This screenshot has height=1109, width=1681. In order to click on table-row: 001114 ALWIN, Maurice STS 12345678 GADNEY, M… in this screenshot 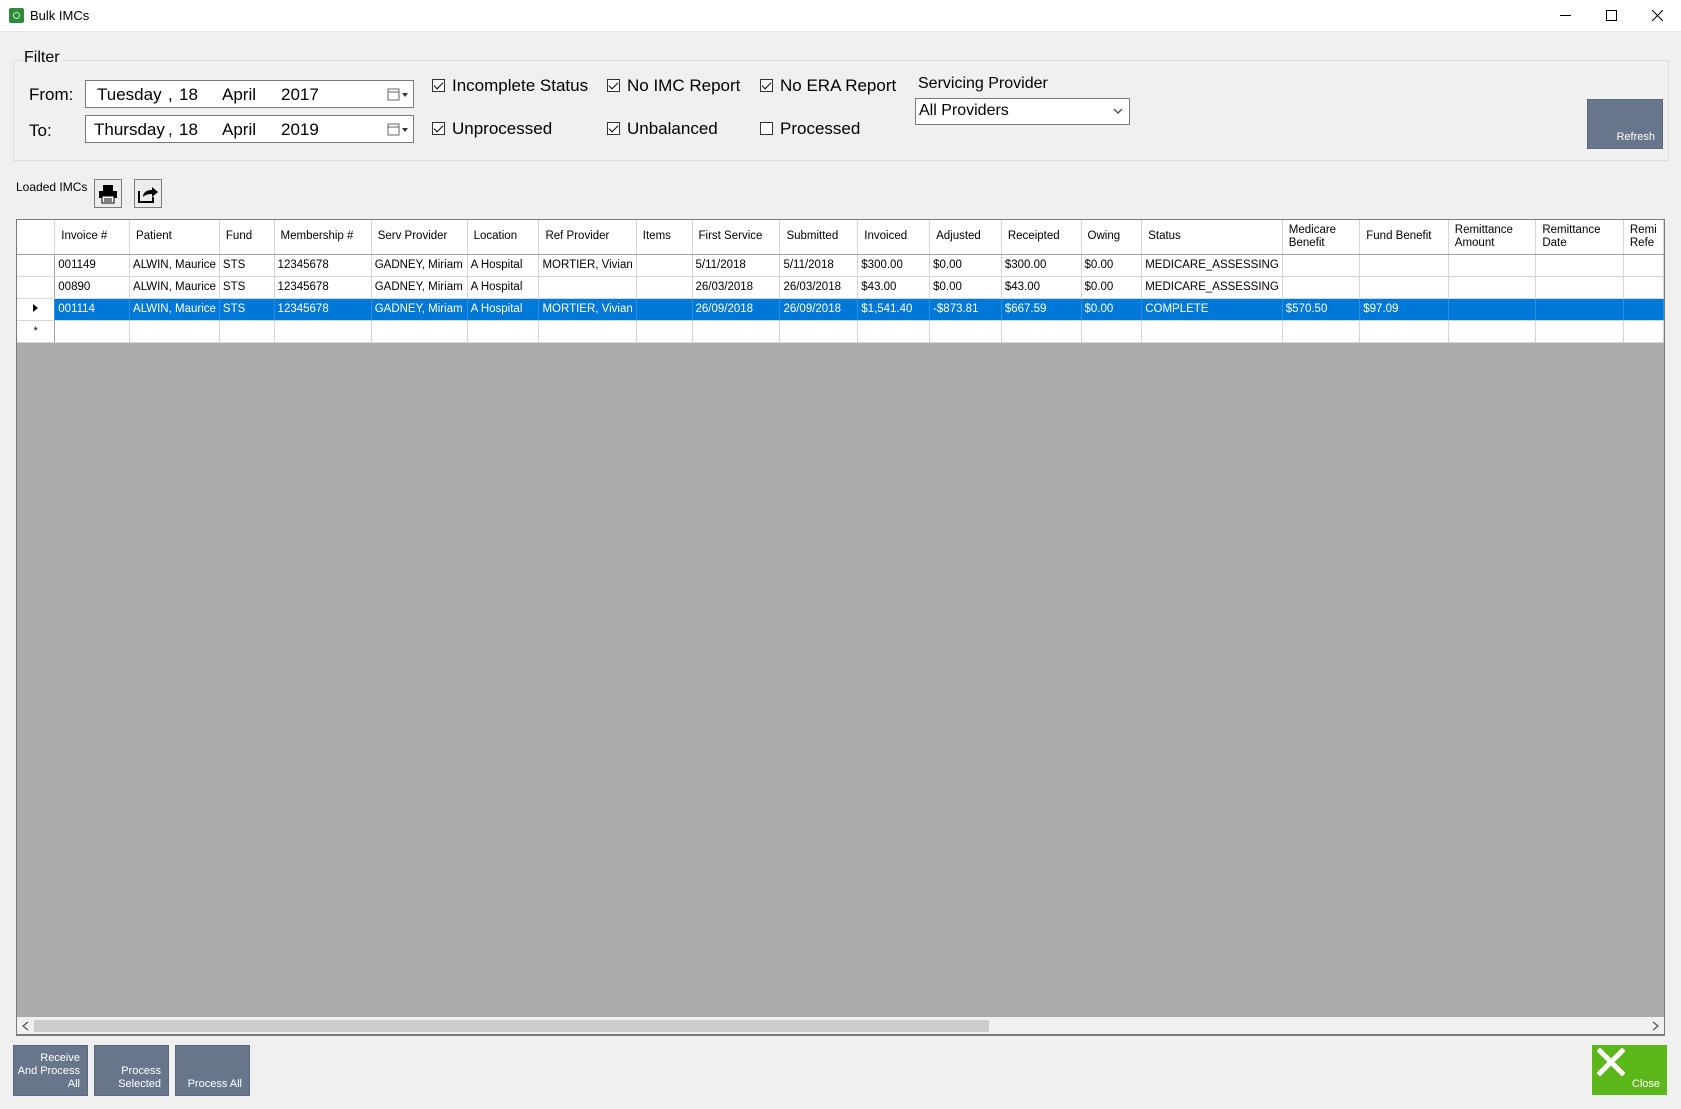, I will do `click(840, 309)`.